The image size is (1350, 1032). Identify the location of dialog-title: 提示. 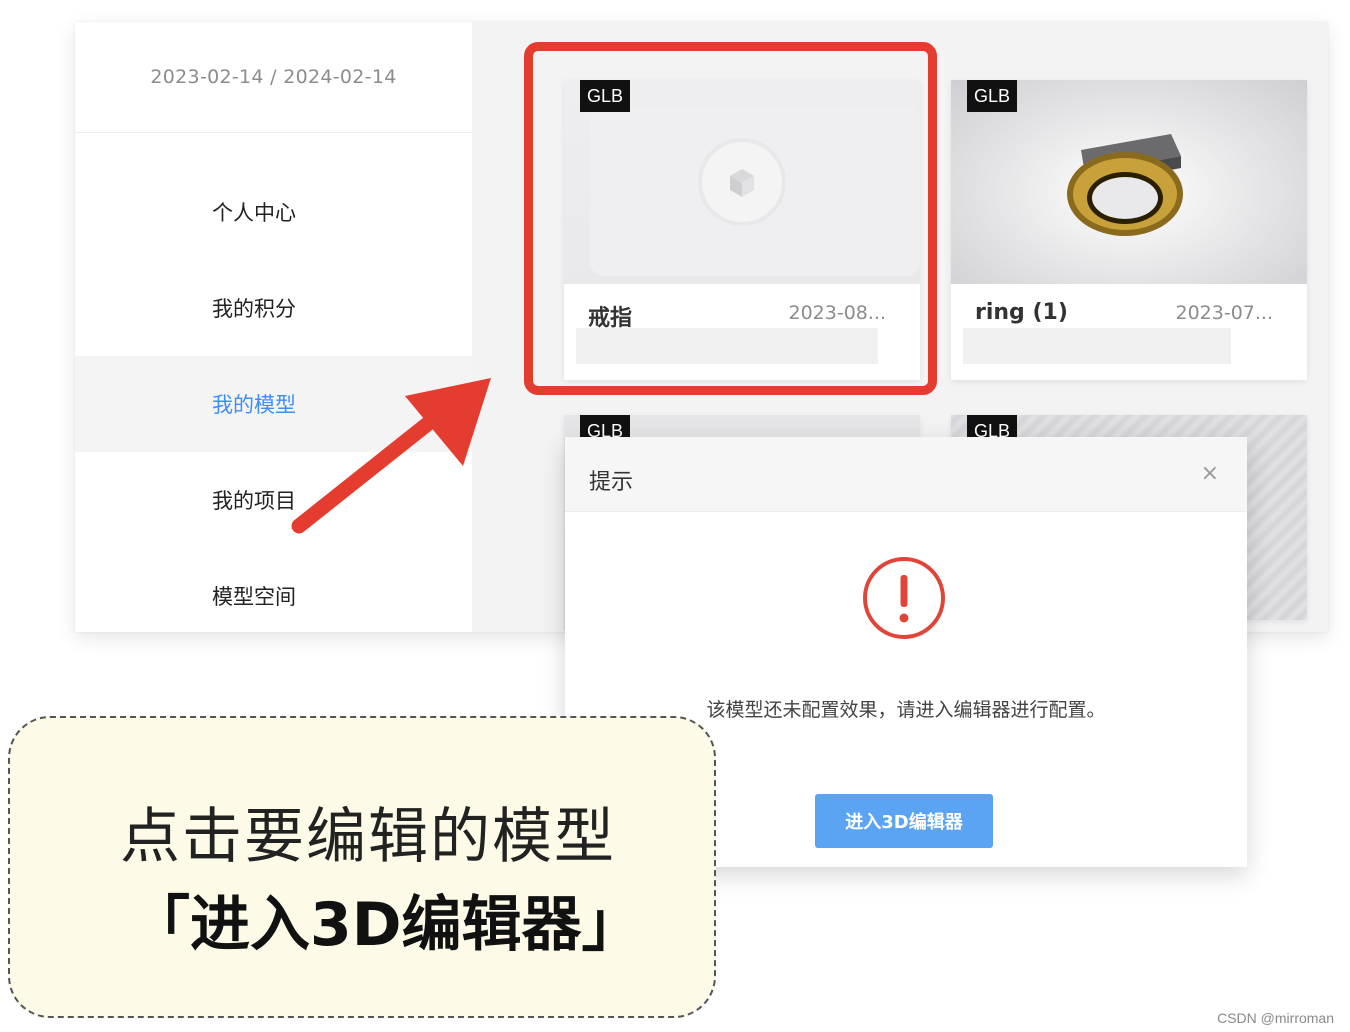
(611, 482).